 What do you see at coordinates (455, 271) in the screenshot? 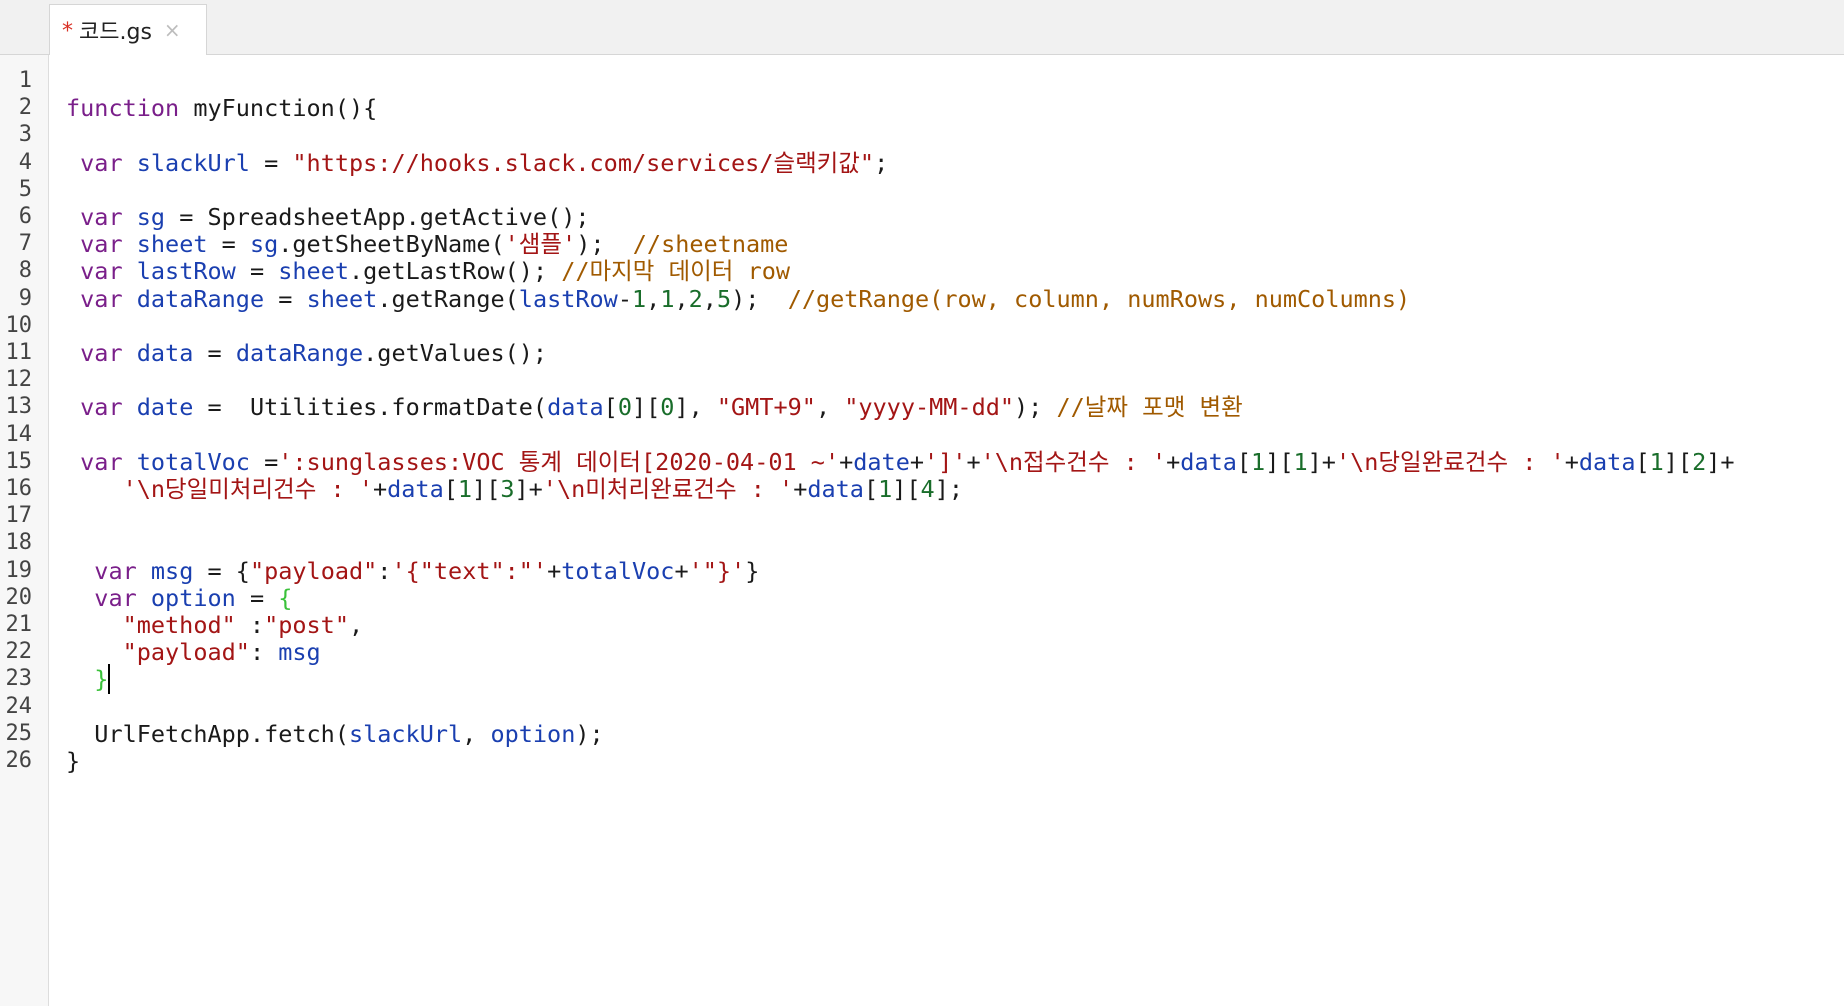
I see `code-token-txt: .getLastRow();` at bounding box center [455, 271].